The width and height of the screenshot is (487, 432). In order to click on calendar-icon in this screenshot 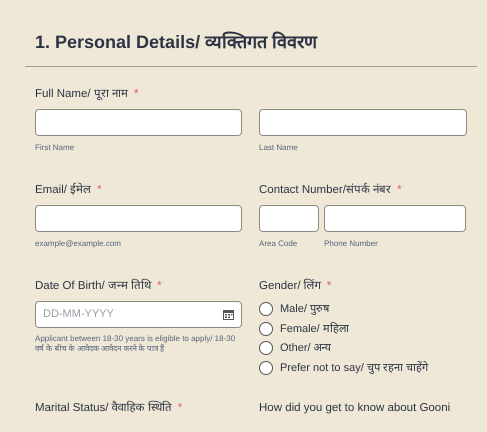, I will do `click(228, 315)`.